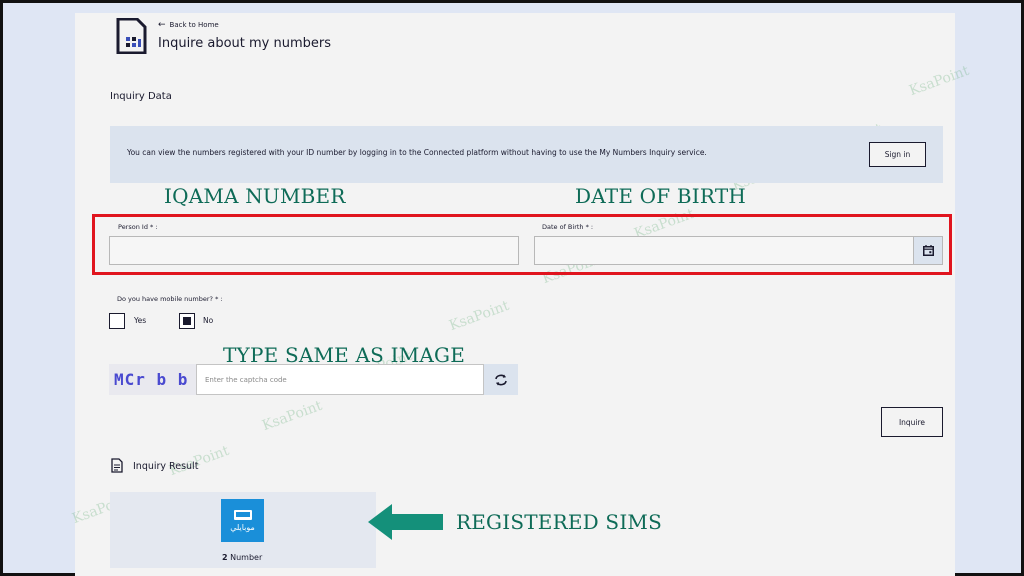 The height and width of the screenshot is (576, 1024). What do you see at coordinates (140, 320) in the screenshot?
I see `yes-option-label: Yes` at bounding box center [140, 320].